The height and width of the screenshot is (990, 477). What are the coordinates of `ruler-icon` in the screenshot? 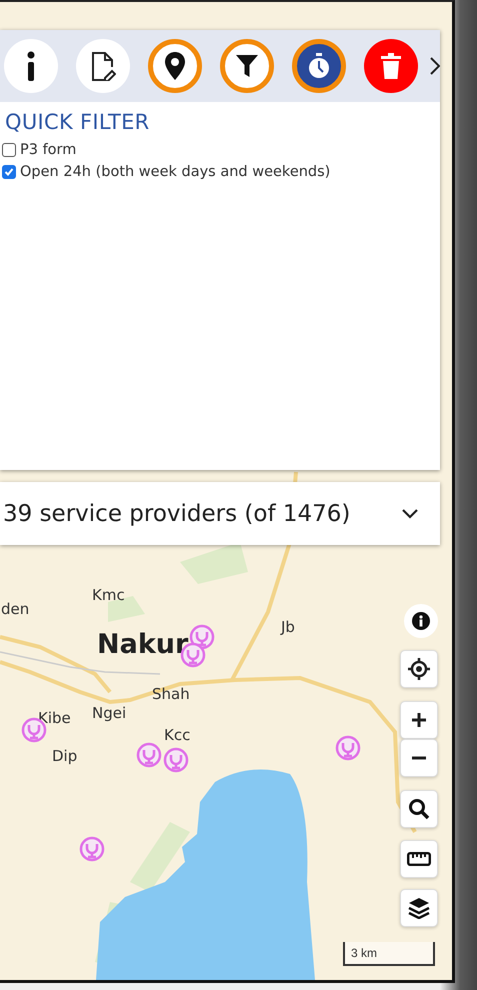 It's located at (419, 859).